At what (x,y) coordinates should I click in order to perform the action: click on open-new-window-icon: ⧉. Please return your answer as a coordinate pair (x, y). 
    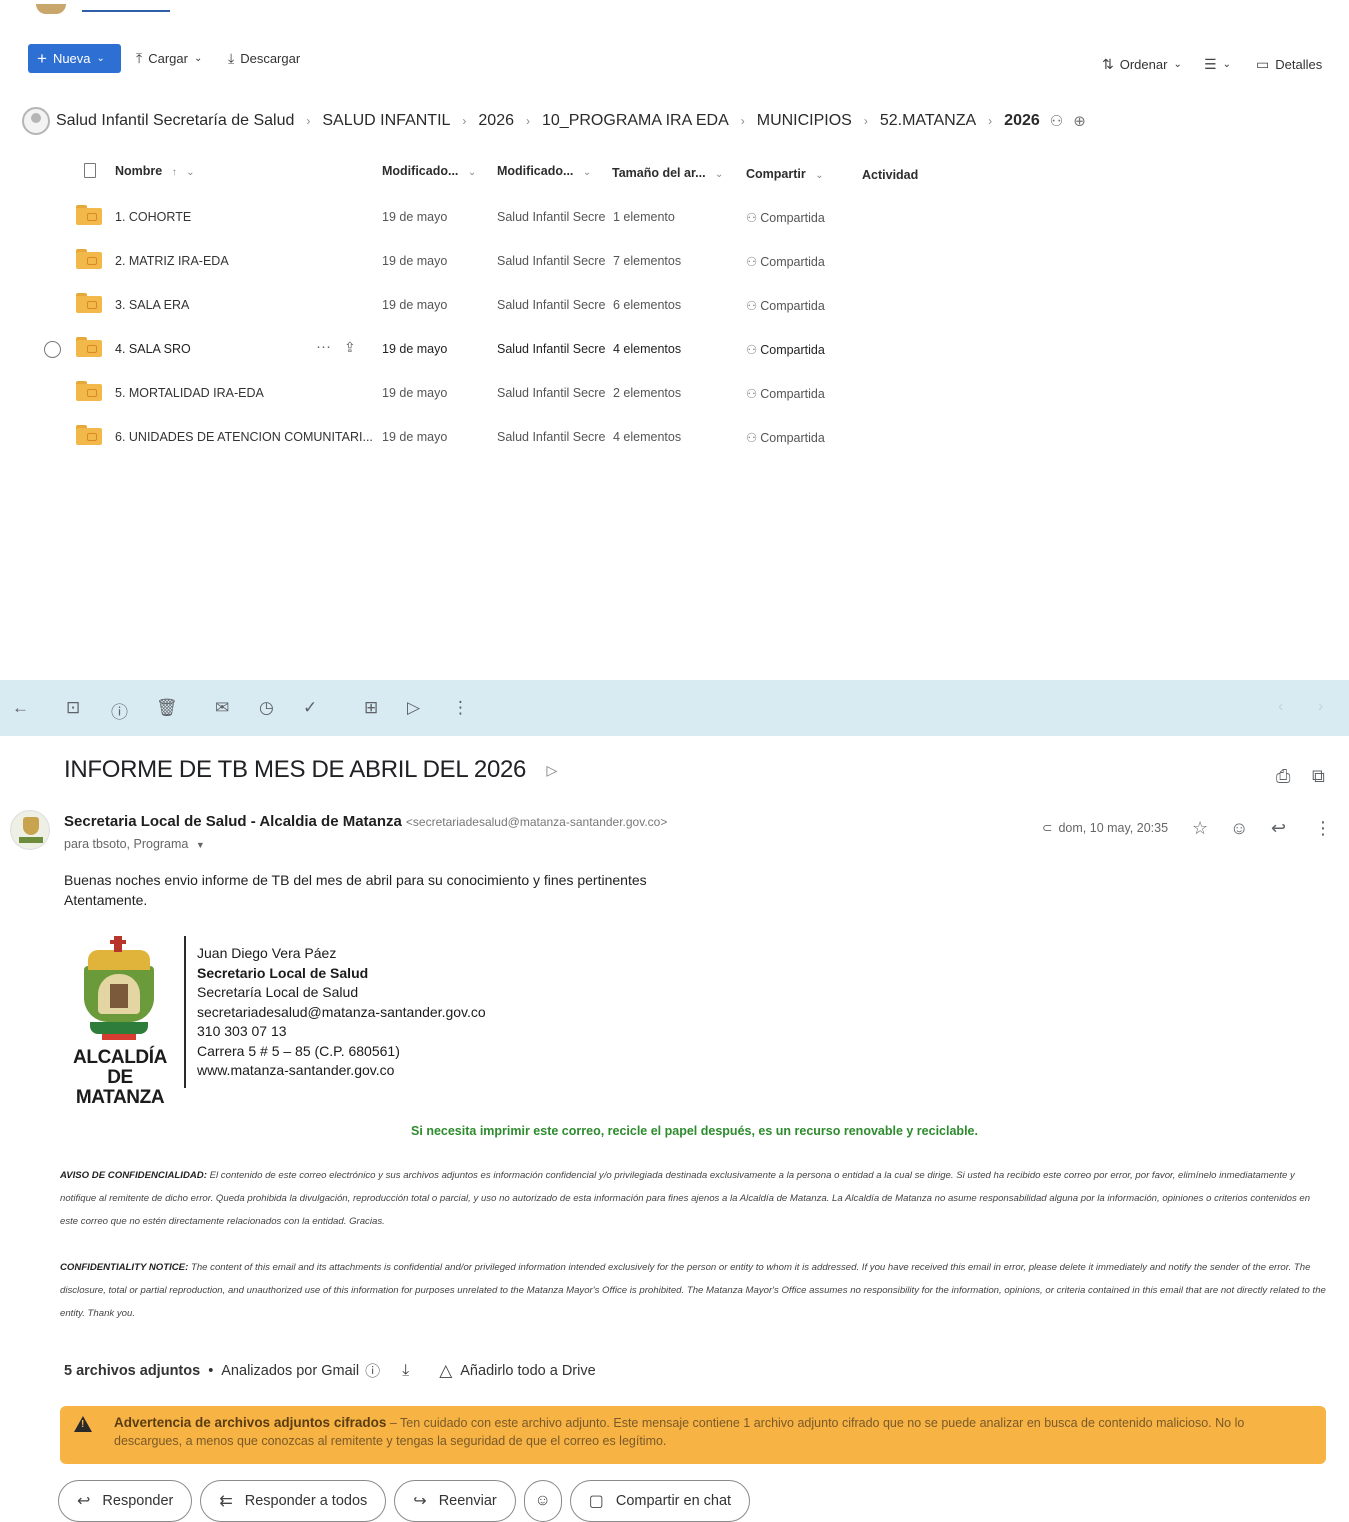
    Looking at the image, I should click on (1318, 776).